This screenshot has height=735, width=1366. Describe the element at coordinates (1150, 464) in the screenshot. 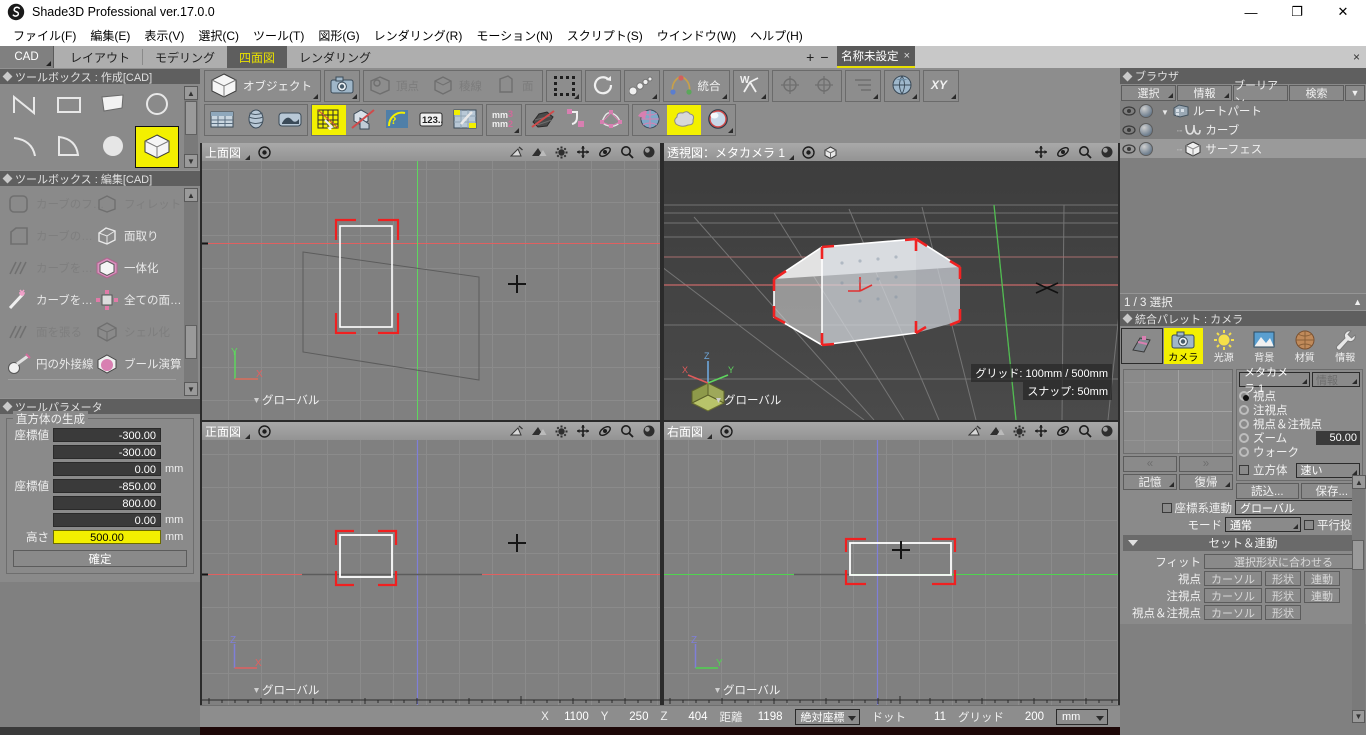

I see `camera-prev-button: «` at that location.